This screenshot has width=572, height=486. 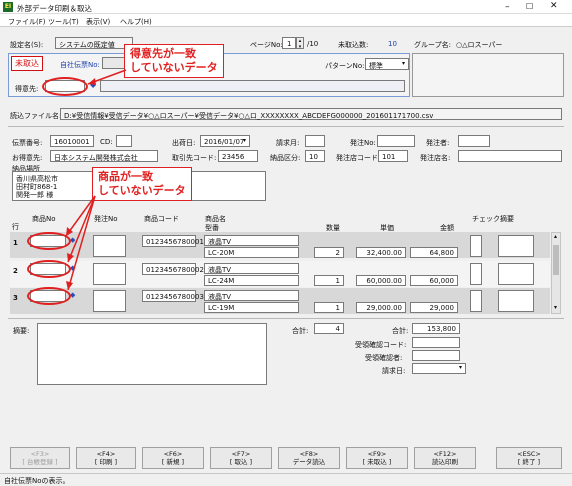 I want to click on f8-read-data-button: <F8> データ読込, so click(x=309, y=458).